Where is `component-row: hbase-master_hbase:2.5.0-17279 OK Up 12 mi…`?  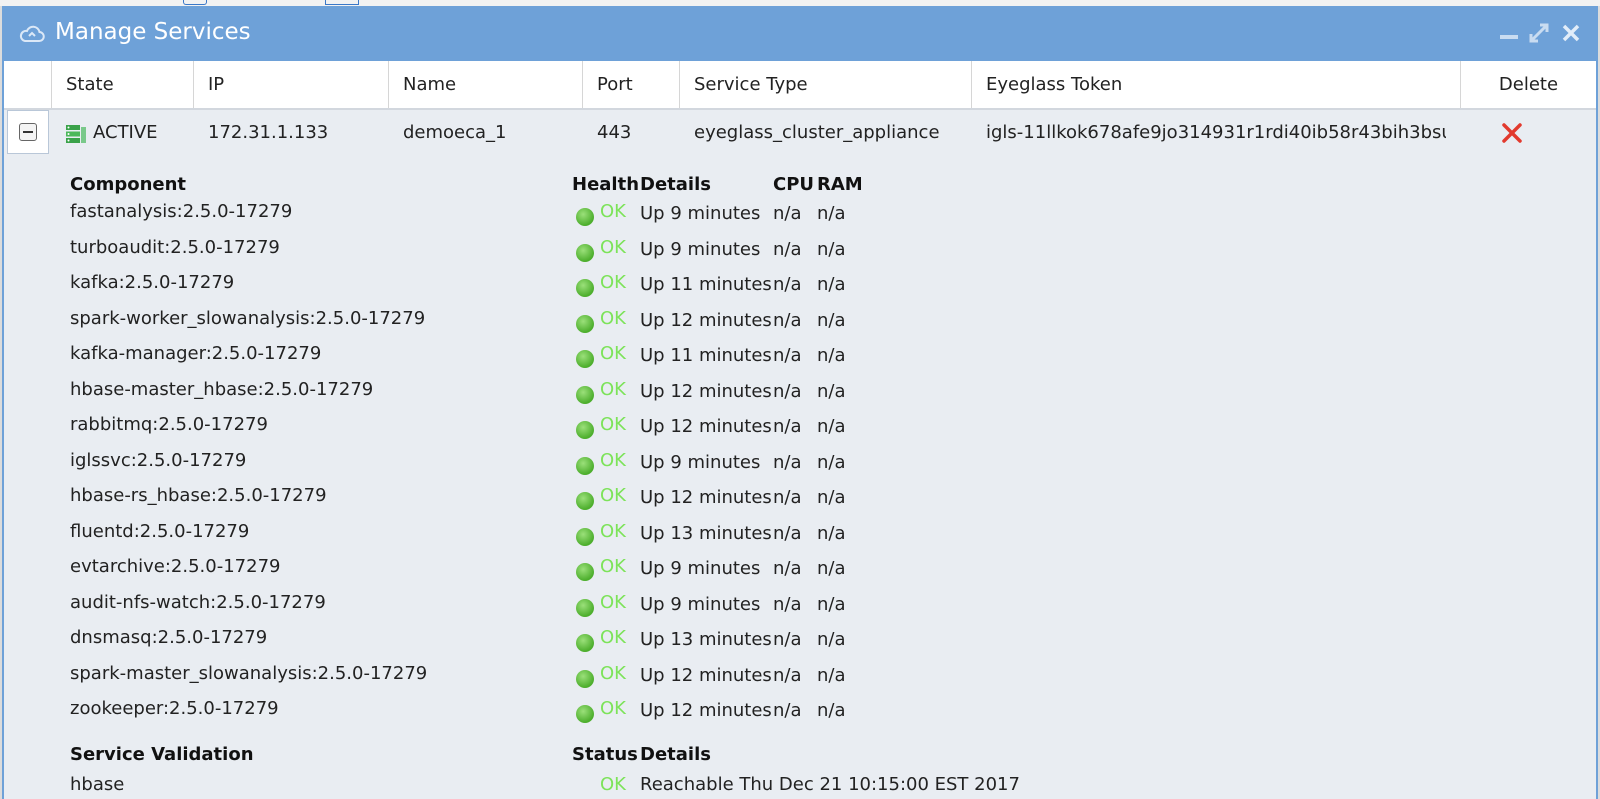 component-row: hbase-master_hbase:2.5.0-17279 OK Up 12 mi… is located at coordinates (800, 396).